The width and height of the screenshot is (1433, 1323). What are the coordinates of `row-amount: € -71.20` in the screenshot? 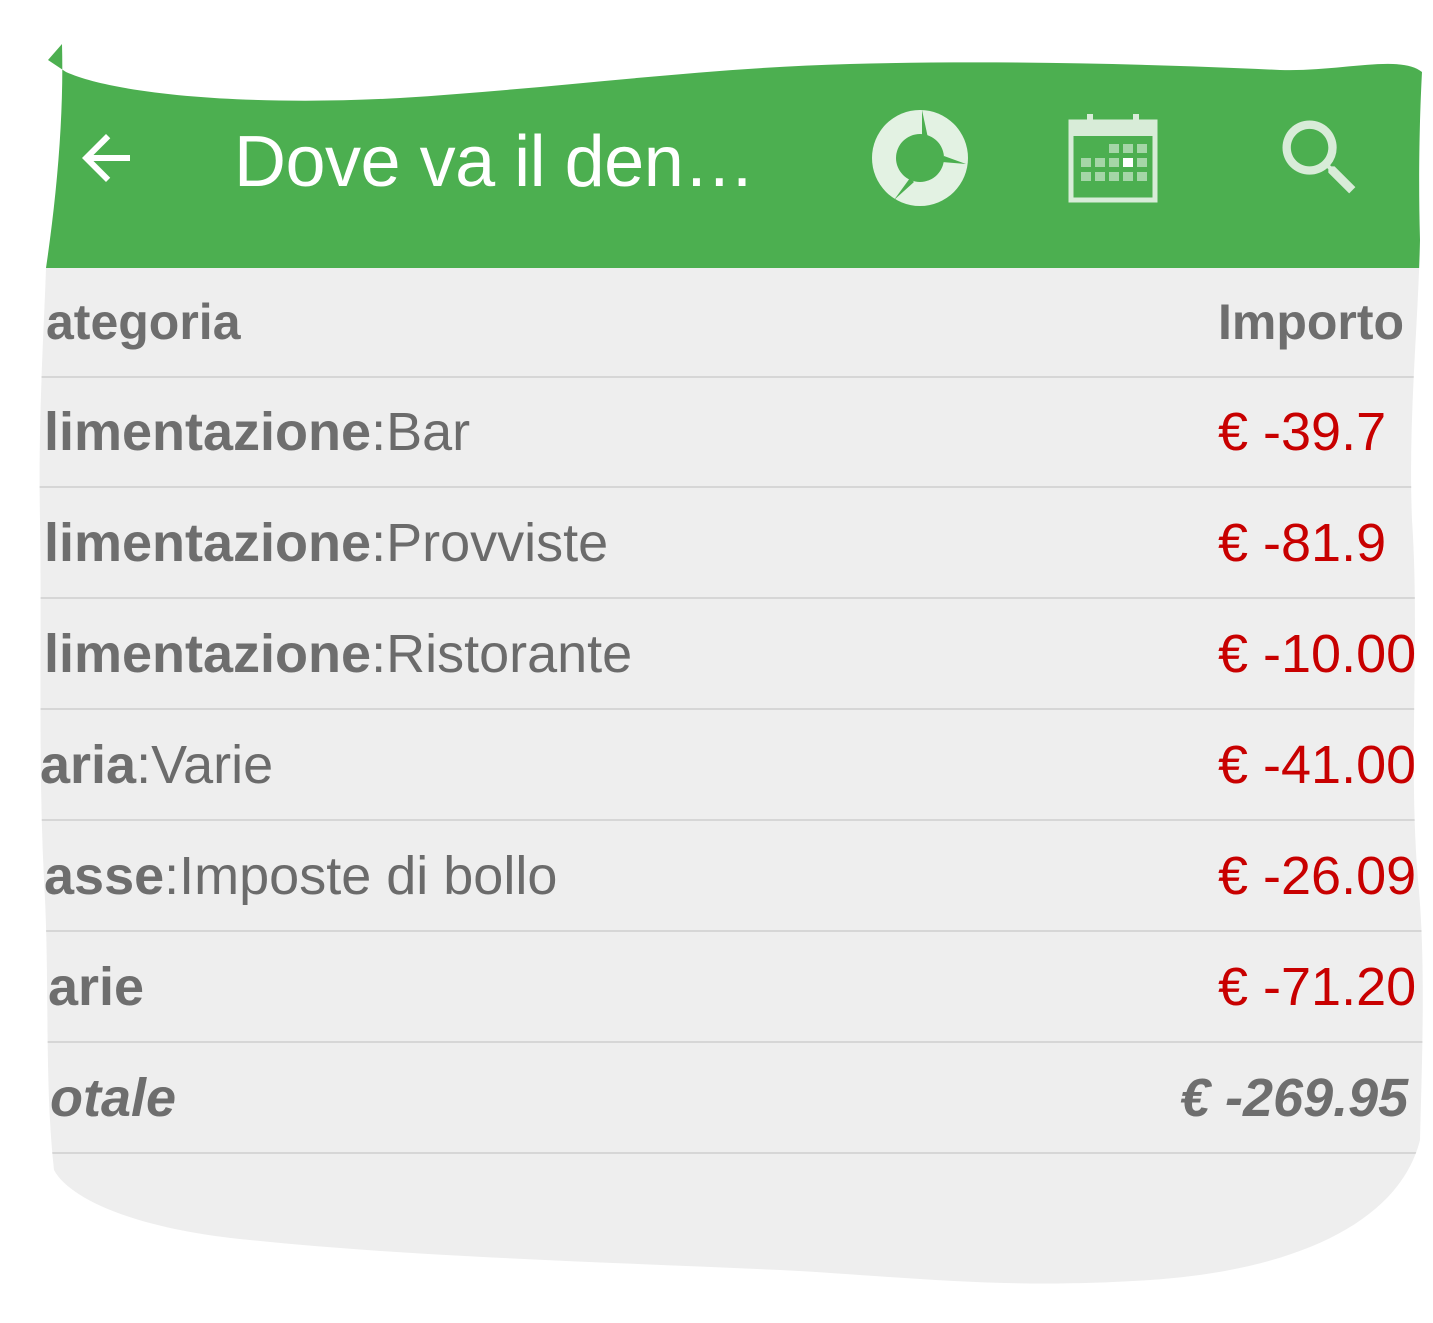 It's located at (1317, 987).